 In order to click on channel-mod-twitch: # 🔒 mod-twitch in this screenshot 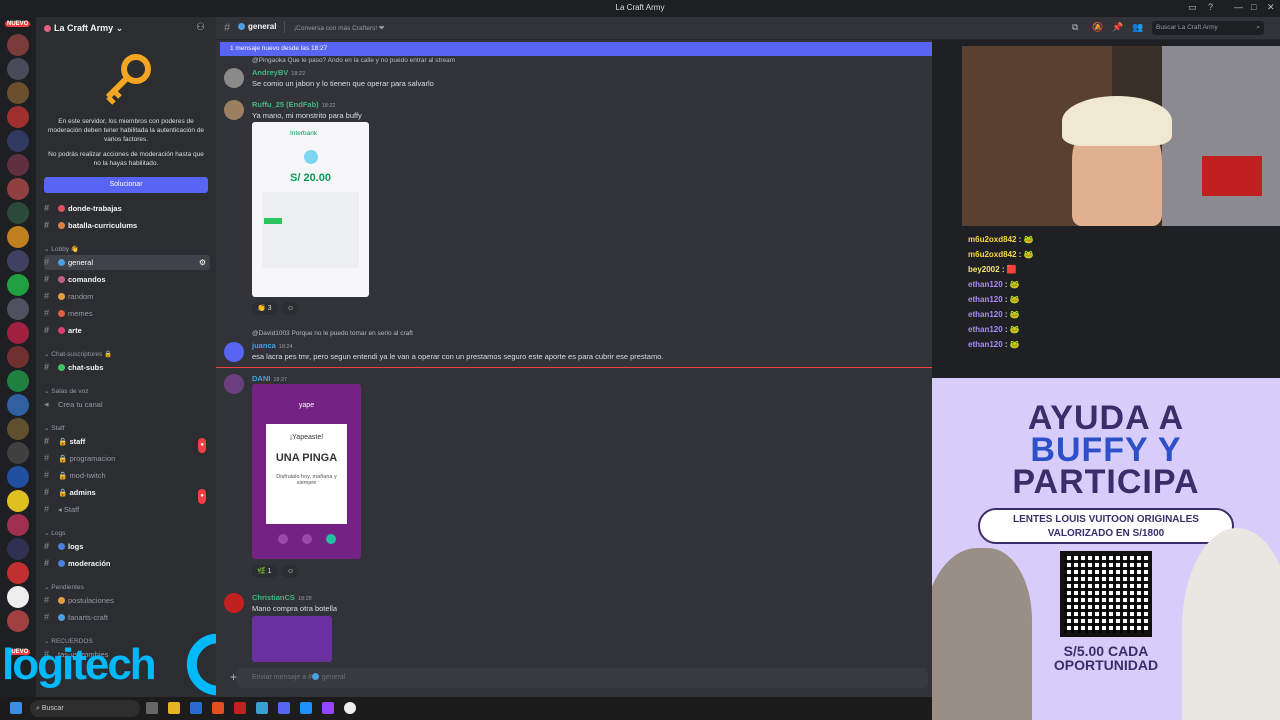, I will do `click(127, 475)`.